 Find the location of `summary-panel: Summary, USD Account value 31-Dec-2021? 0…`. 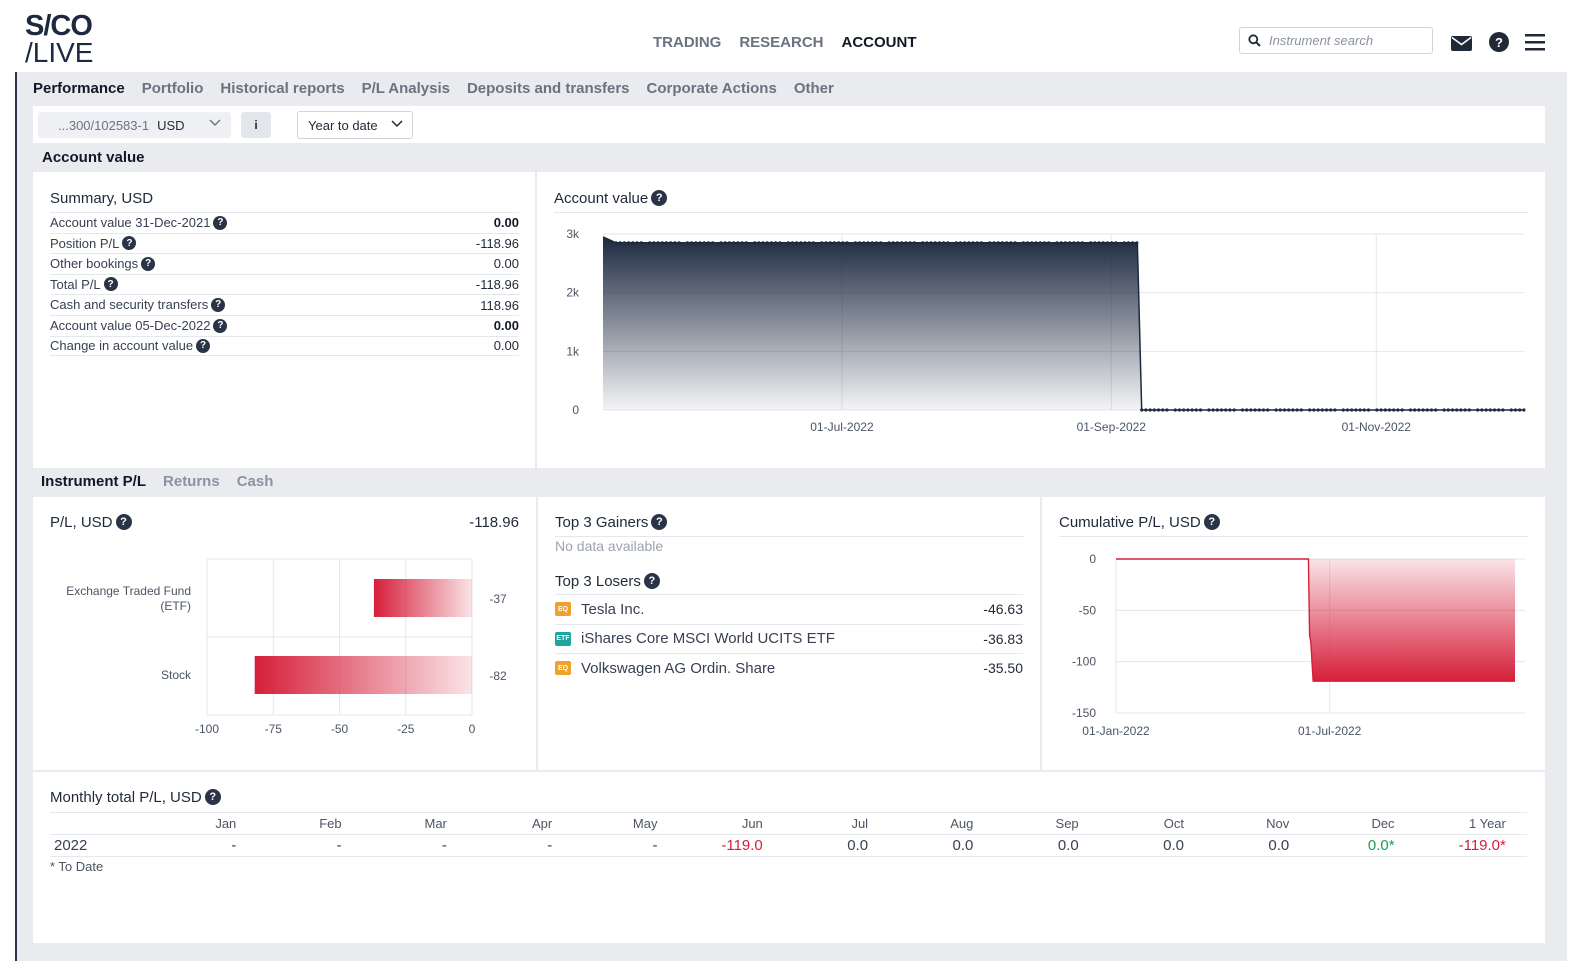

summary-panel: Summary, USD Account value 31-Dec-2021? 0… is located at coordinates (284, 320).